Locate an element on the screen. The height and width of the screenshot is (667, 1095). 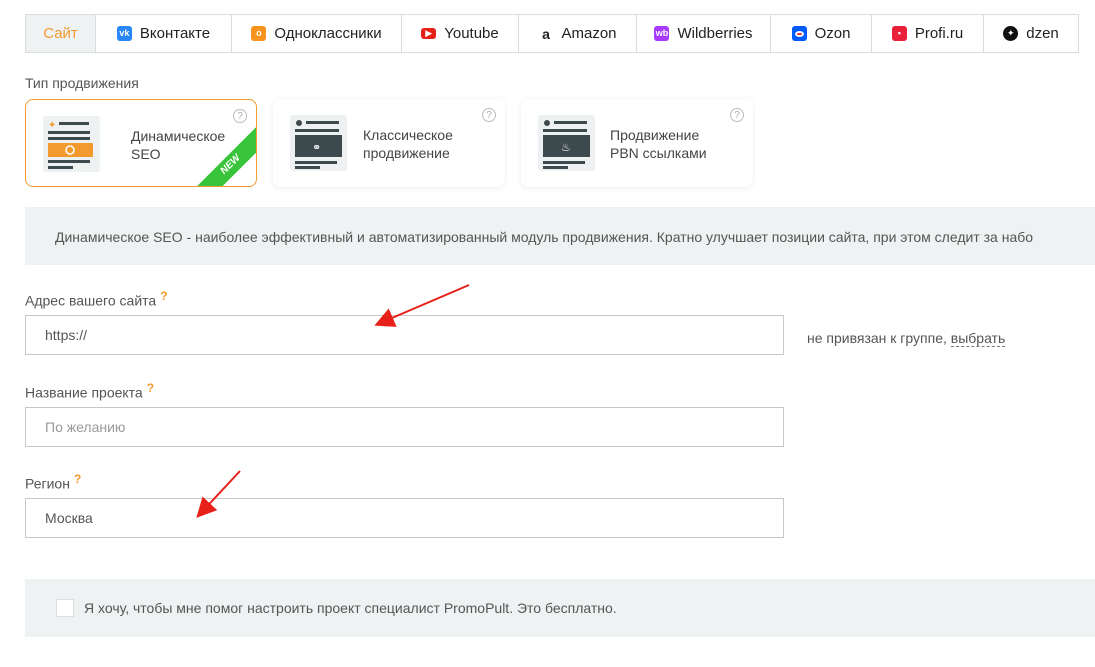
tab-label: Одноклассники is located at coordinates (328, 33).